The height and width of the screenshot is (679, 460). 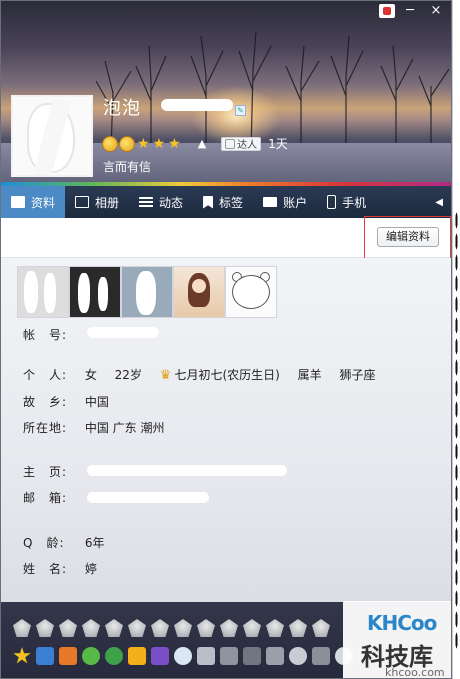 I want to click on tab-feed: 动态, so click(x=161, y=202).